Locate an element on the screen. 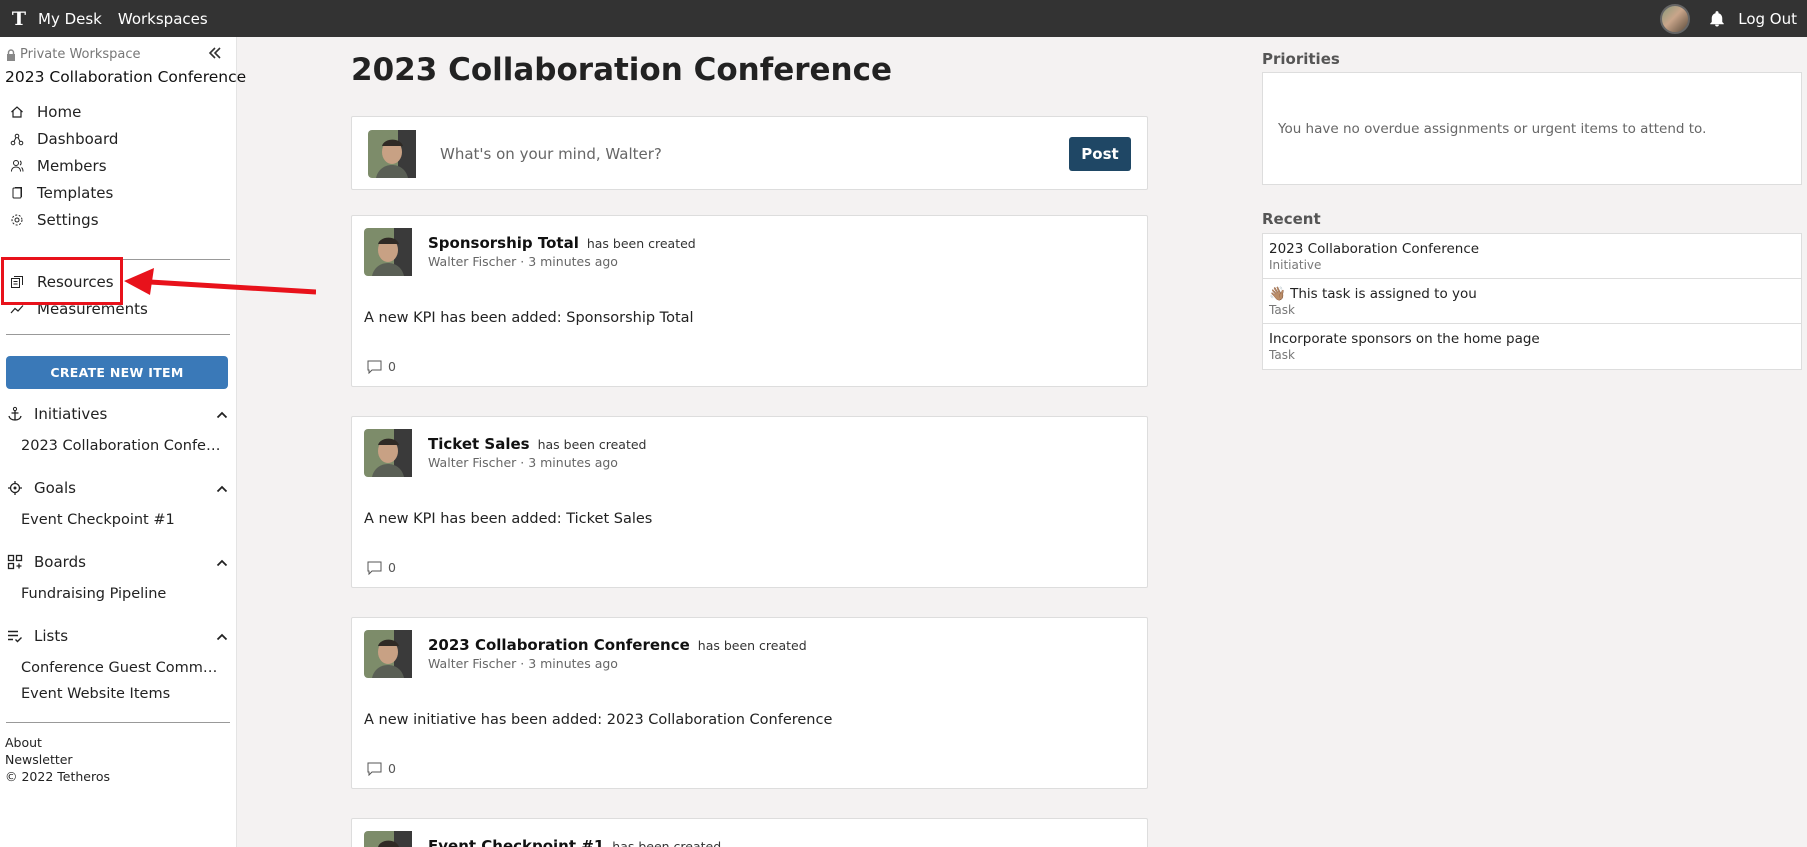 This screenshot has height=847, width=1807. feed-card-header: Ticket Sales has been created is located at coordinates (537, 444).